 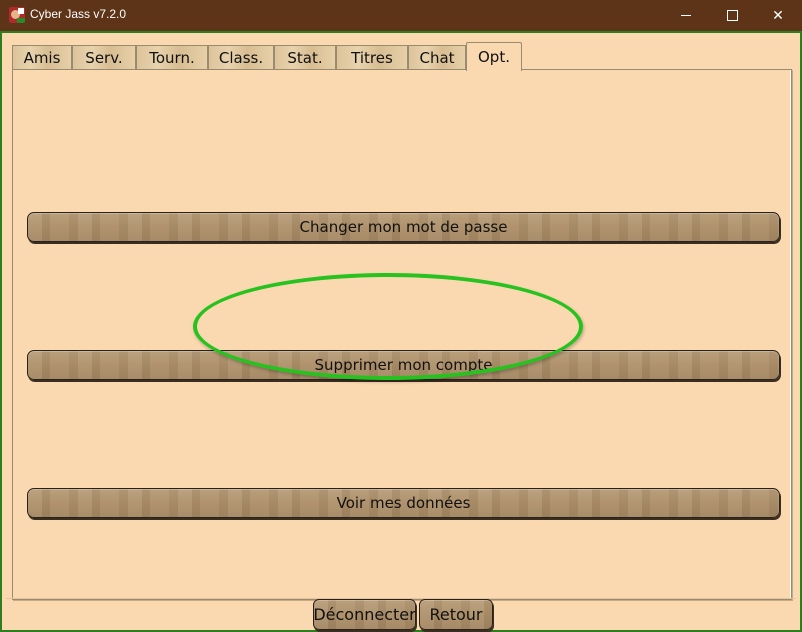 I want to click on minimize-button, so click(x=686, y=15).